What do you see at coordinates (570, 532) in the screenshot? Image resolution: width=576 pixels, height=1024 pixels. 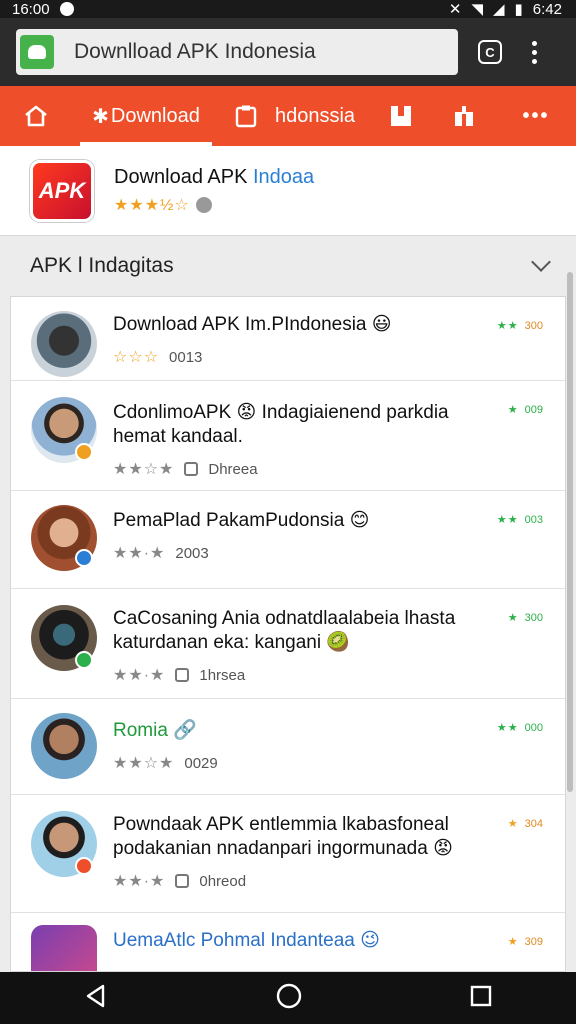 I see `scrollbar` at bounding box center [570, 532].